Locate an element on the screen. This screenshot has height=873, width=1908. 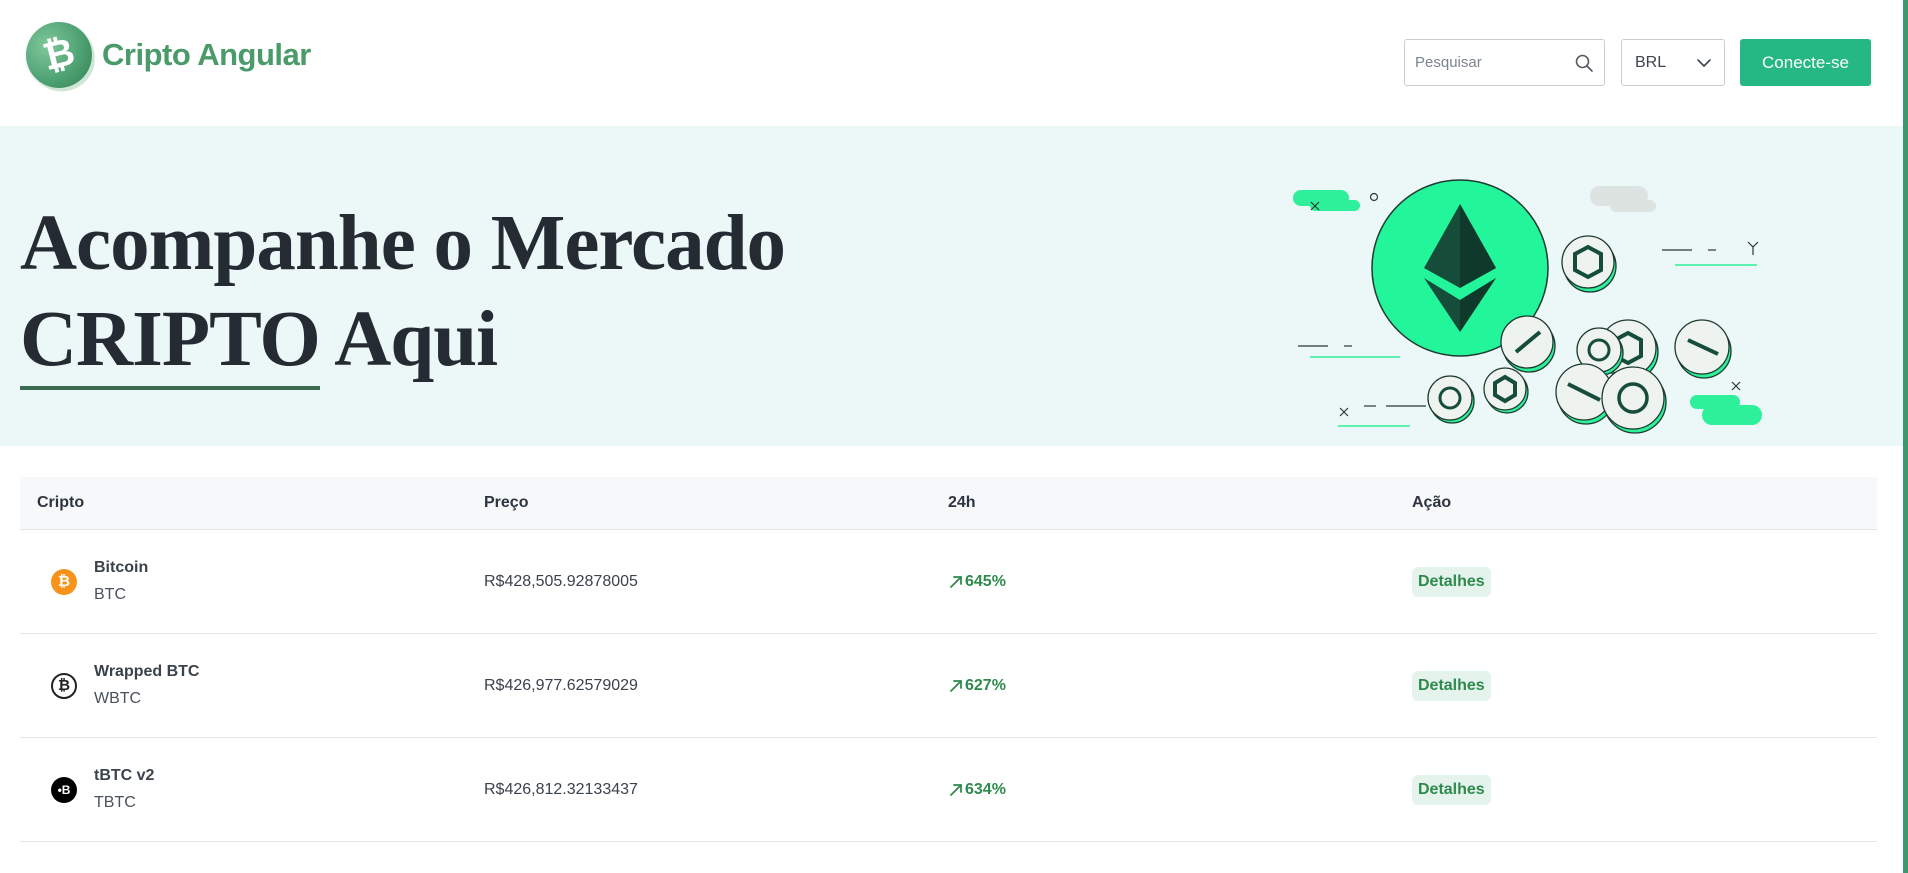
column-header-coin: Cripto is located at coordinates (61, 502).